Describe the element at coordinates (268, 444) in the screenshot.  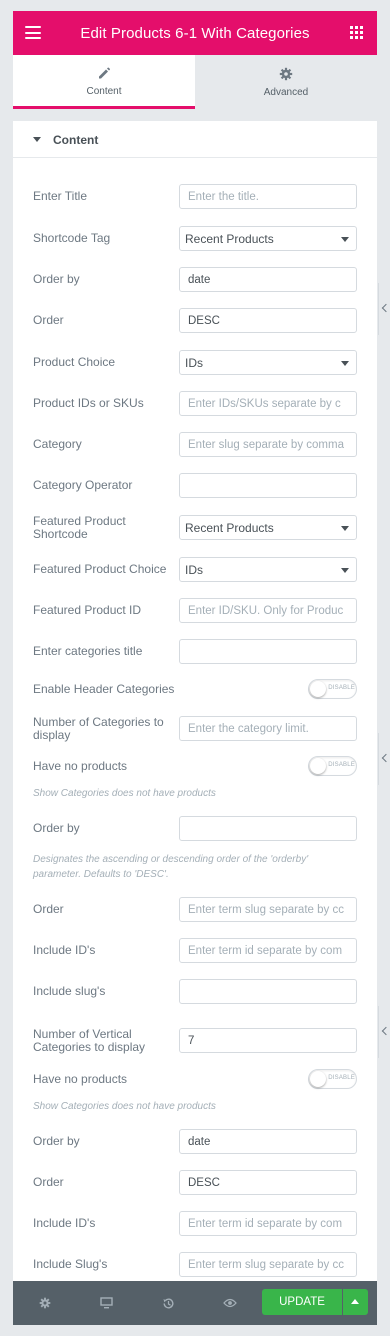
I see `category-input: Enter slug separate by comma` at that location.